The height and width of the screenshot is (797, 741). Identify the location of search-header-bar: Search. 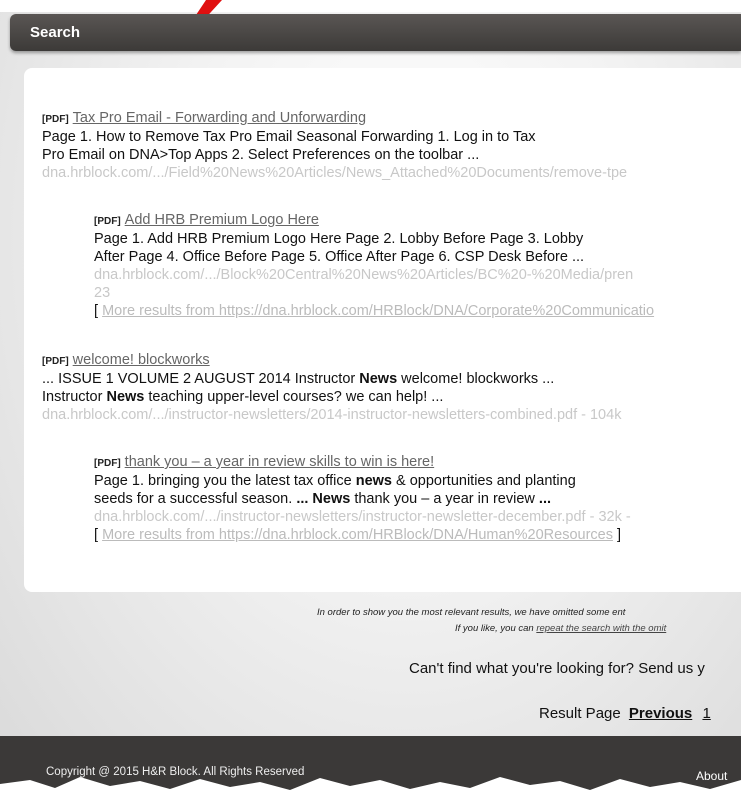
(375, 32).